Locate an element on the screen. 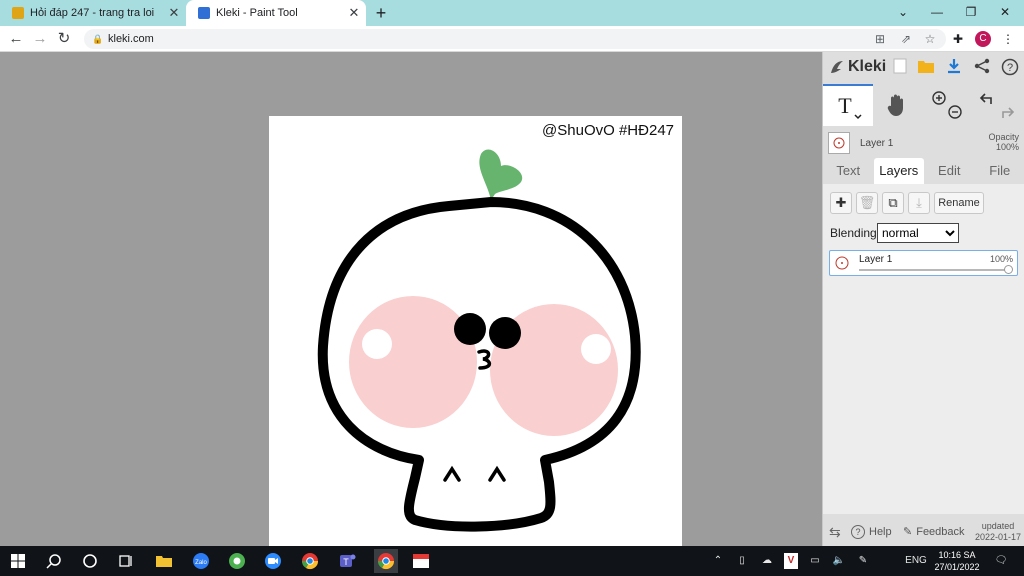  clock-time: 10:16 SA is located at coordinates (957, 555).